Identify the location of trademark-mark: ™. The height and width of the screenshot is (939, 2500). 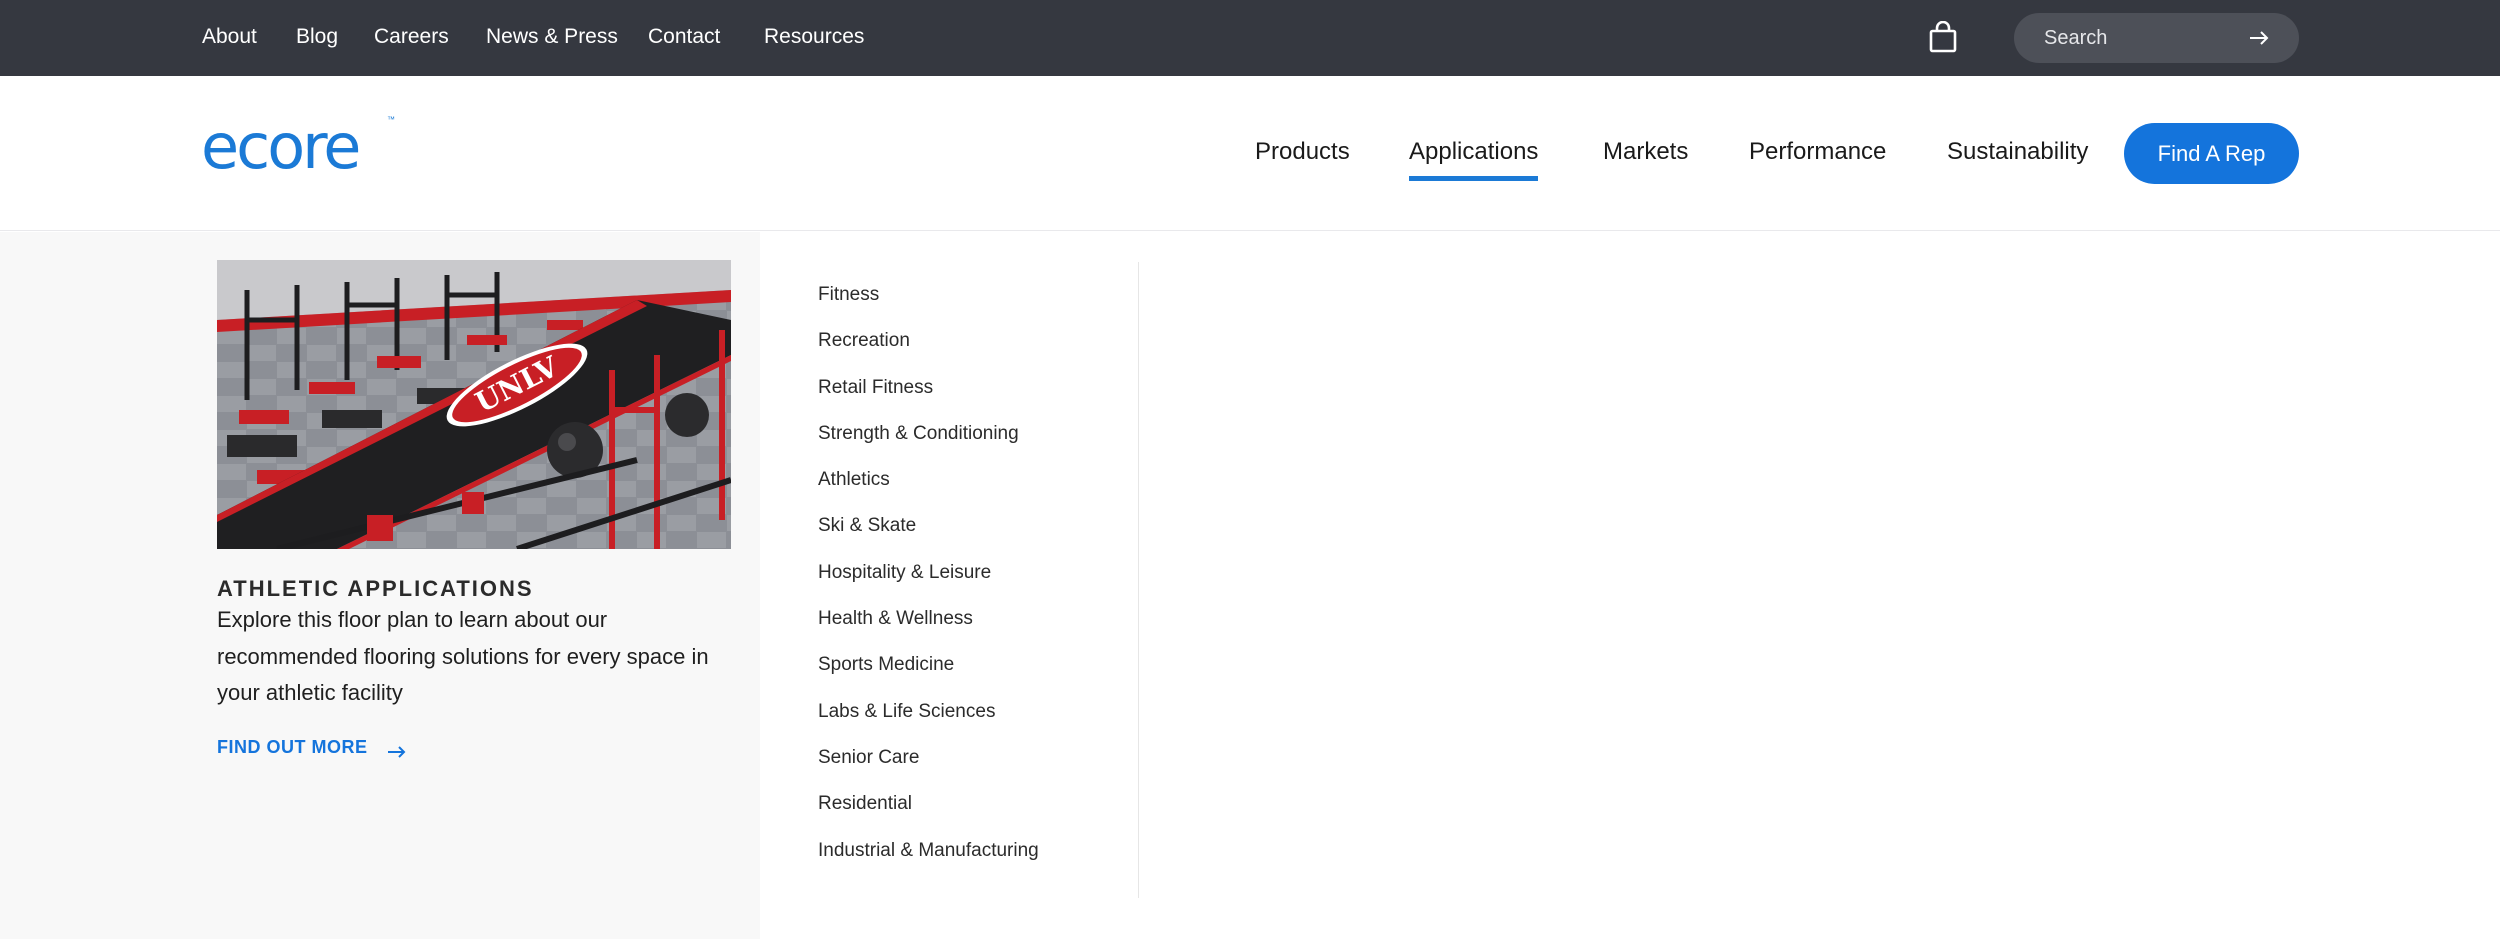
(391, 119).